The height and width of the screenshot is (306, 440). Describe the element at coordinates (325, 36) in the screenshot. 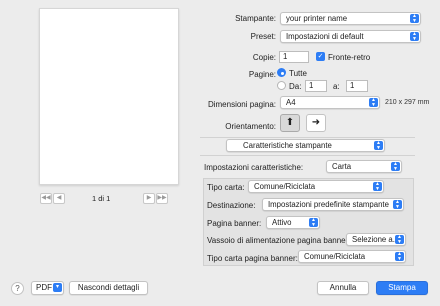

I see `preset-value: Impostazioni di default` at that location.